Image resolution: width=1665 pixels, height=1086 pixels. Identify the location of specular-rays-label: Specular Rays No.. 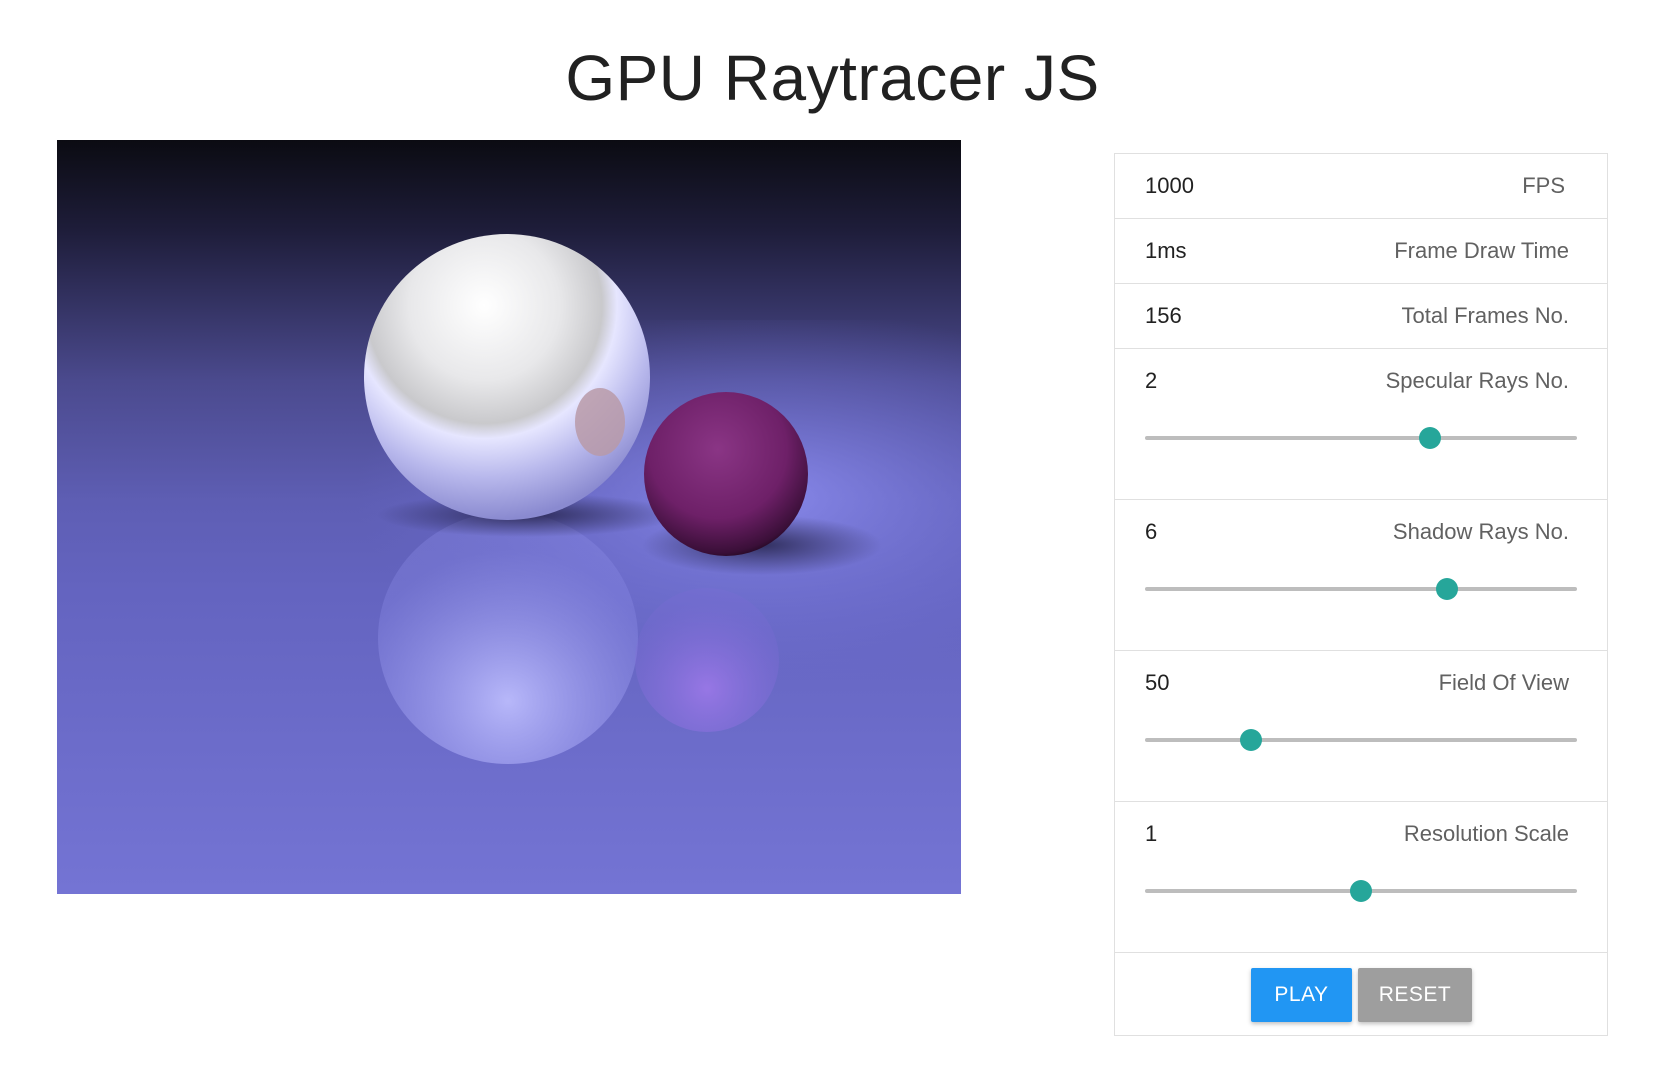
(1477, 380).